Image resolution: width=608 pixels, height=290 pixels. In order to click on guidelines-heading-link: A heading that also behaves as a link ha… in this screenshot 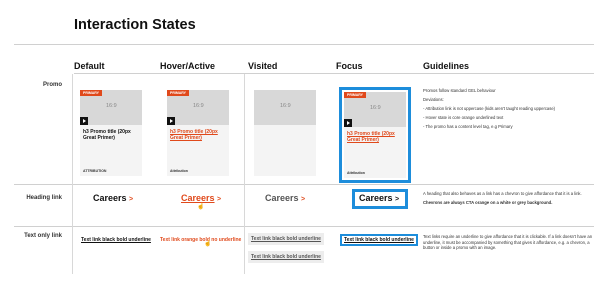, I will do `click(508, 200)`.